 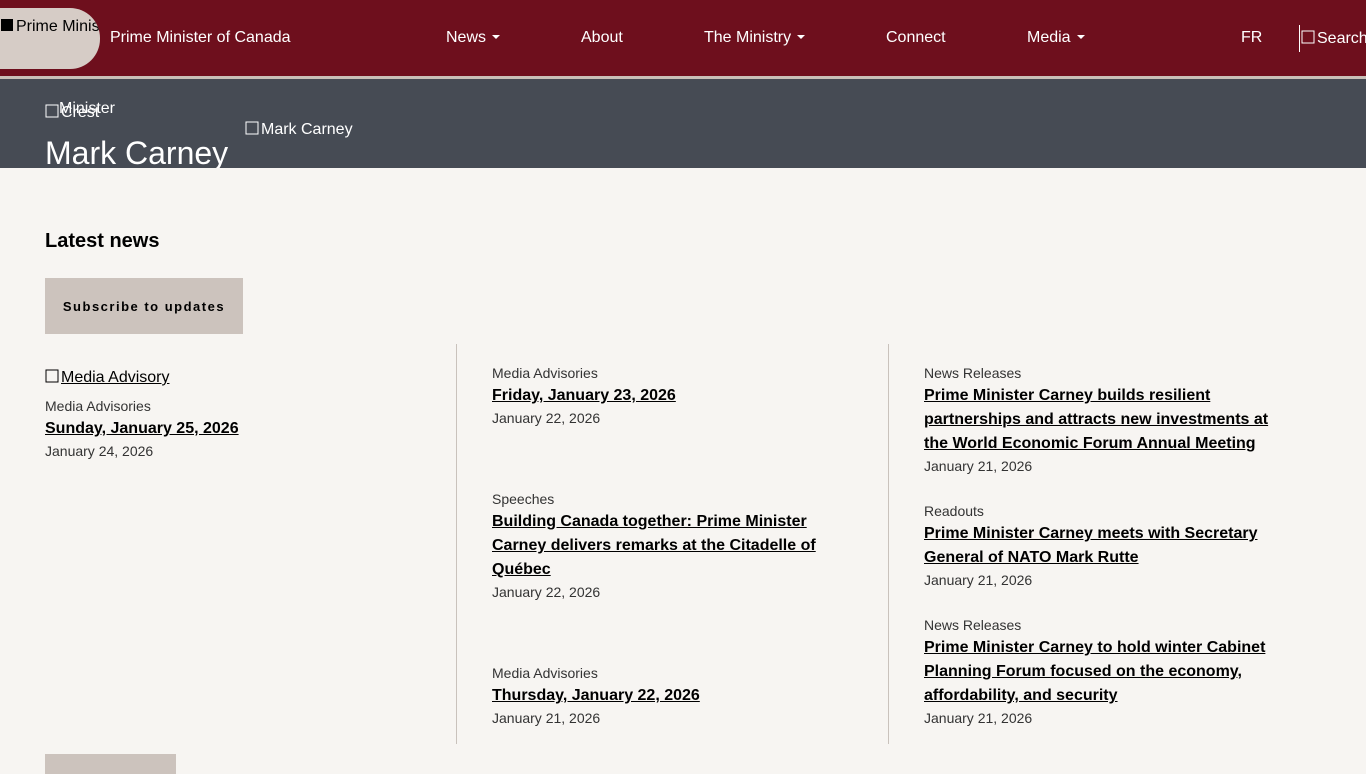 What do you see at coordinates (115, 377) in the screenshot?
I see `featured-image-alt-text: Media Advisory` at bounding box center [115, 377].